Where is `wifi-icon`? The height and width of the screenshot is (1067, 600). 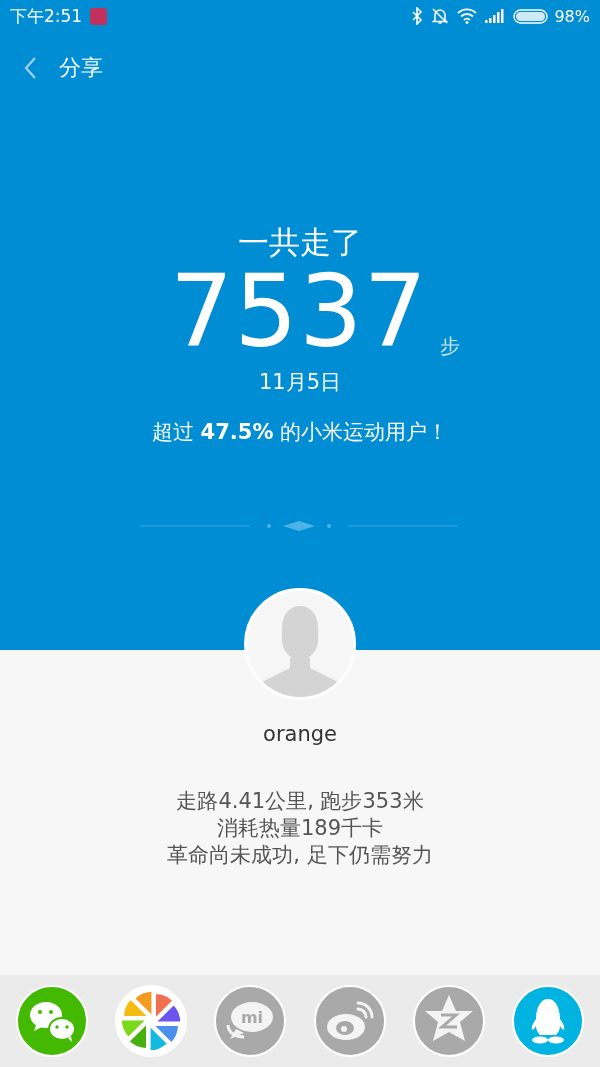 wifi-icon is located at coordinates (467, 16).